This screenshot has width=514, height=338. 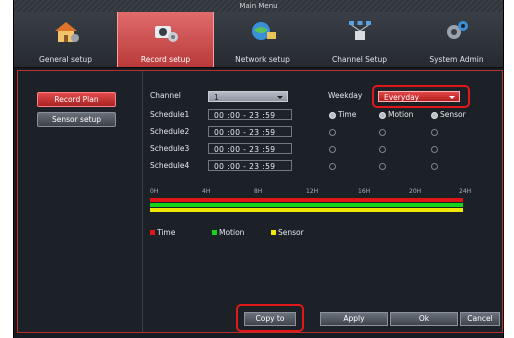 What do you see at coordinates (434, 115) in the screenshot?
I see `sensor-column-check` at bounding box center [434, 115].